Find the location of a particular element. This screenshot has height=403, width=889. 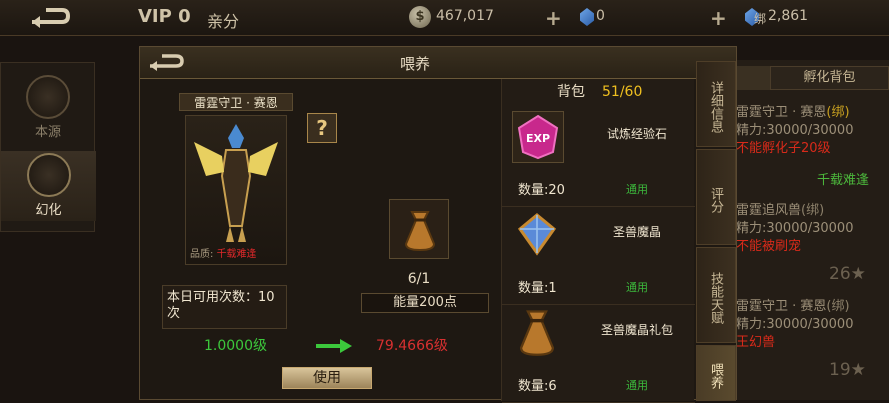

nav-label: 幻化 is located at coordinates (48, 210).